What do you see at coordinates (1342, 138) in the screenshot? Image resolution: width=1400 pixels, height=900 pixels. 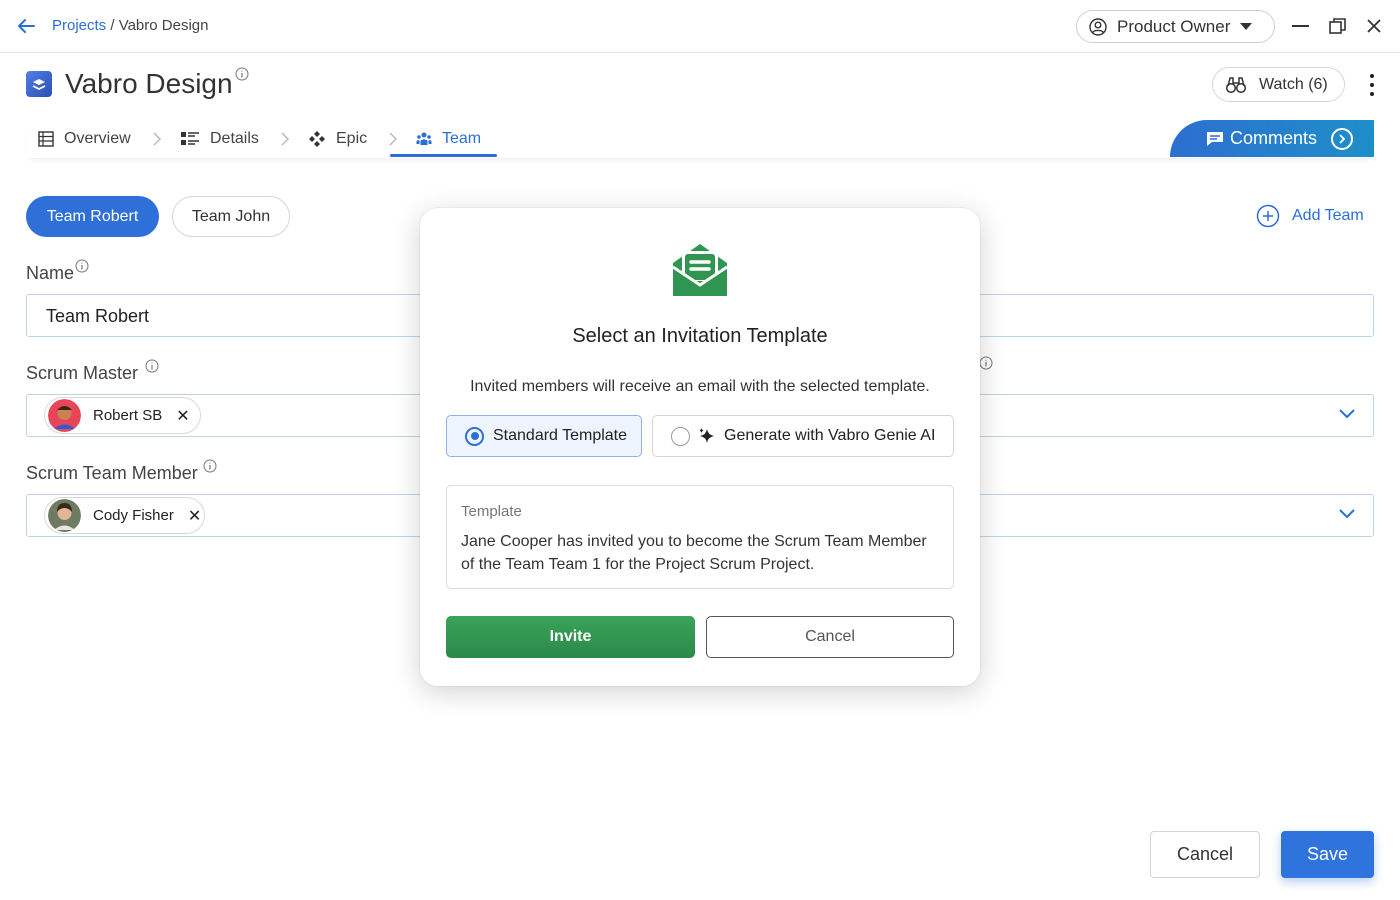 I see `arrow-right-circle-icon` at bounding box center [1342, 138].